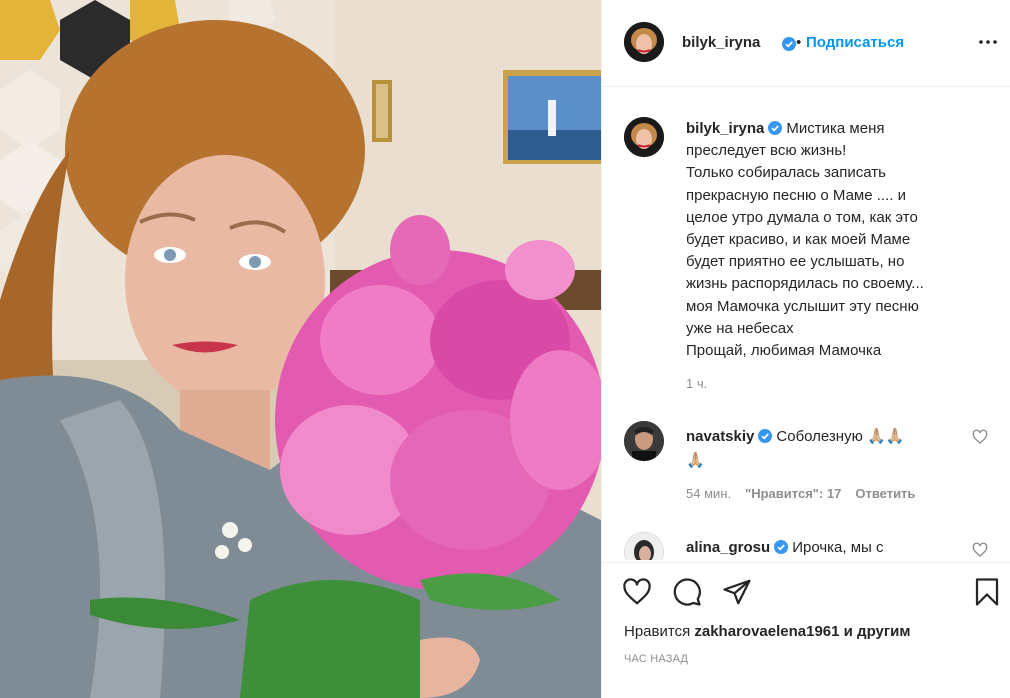 The width and height of the screenshot is (1010, 698). Describe the element at coordinates (838, 547) in the screenshot. I see `comment-text: Ирочка, мы с` at that location.